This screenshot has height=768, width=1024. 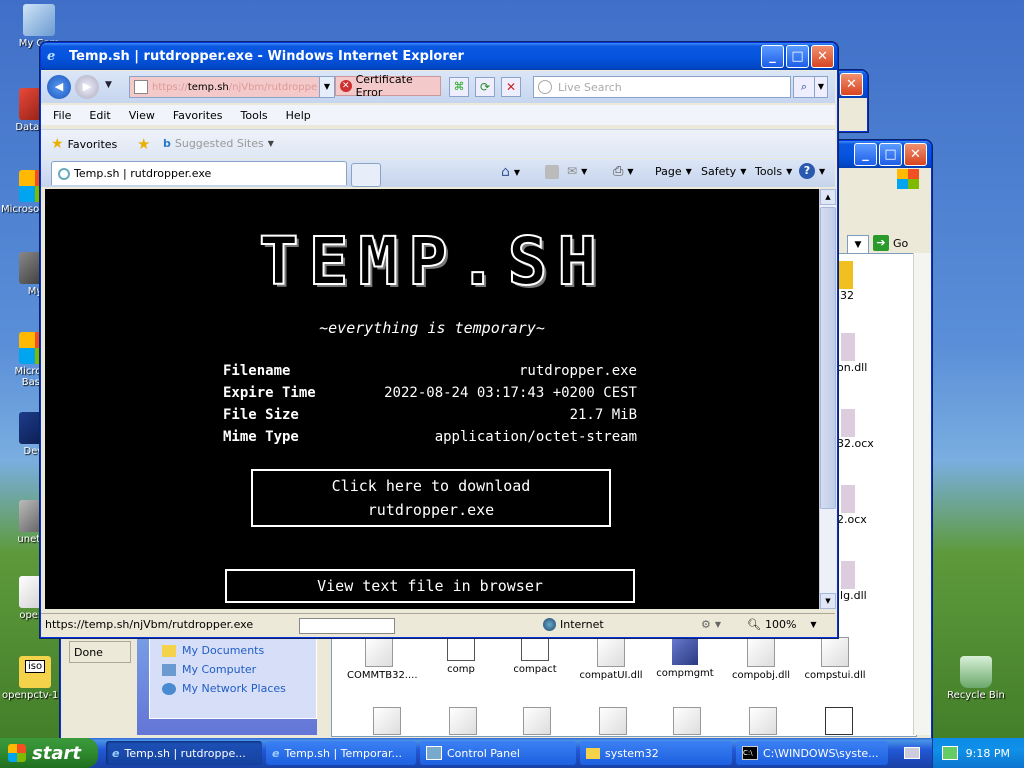 What do you see at coordinates (199, 173) in the screenshot?
I see `tab-current: Temp.sh | rutdropper.exe` at bounding box center [199, 173].